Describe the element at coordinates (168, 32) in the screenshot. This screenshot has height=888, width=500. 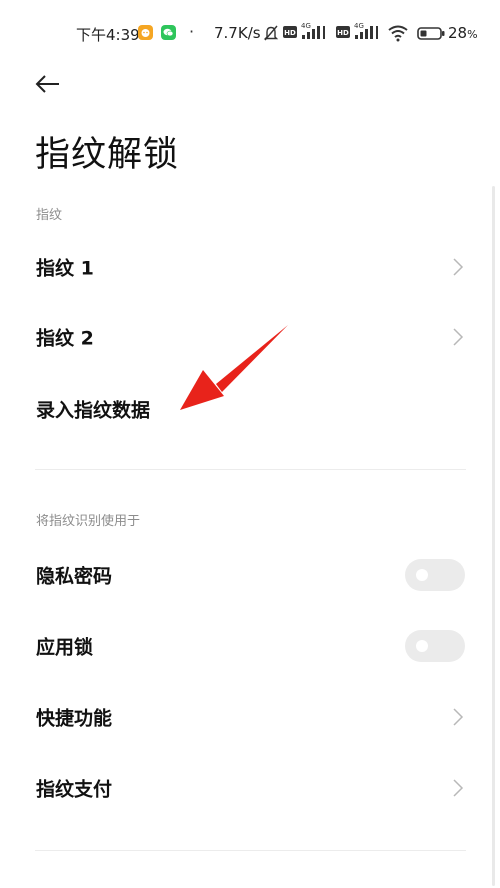
I see `wechat-icon` at that location.